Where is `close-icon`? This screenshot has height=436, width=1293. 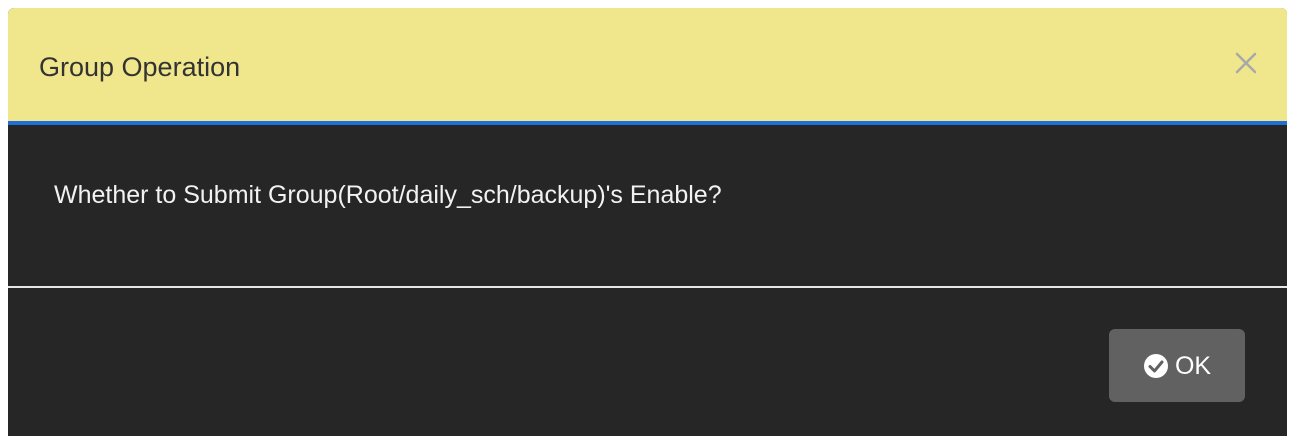 close-icon is located at coordinates (1246, 63).